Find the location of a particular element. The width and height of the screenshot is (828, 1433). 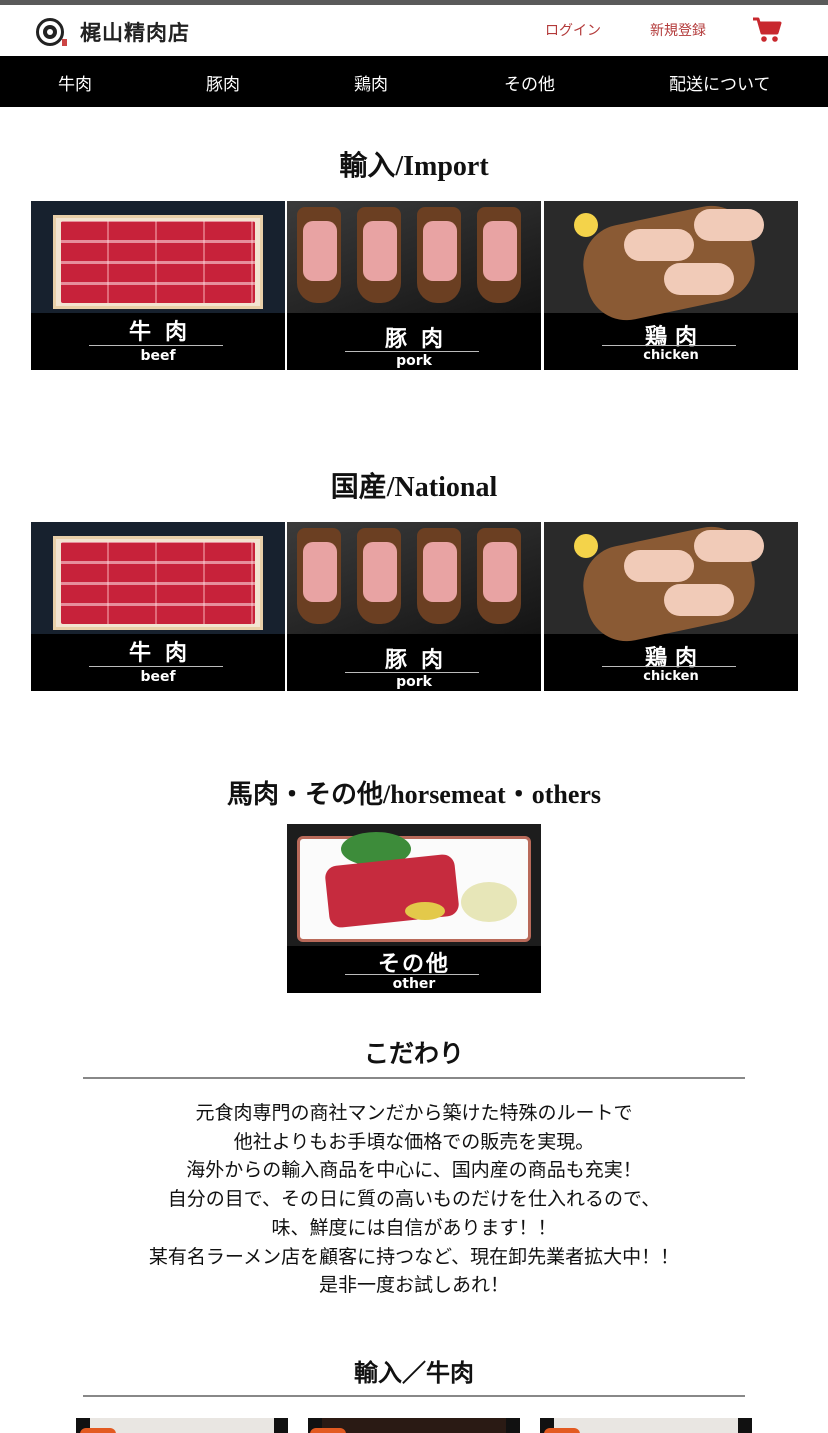

import-beef-section-title: 輸入／牛肉 is located at coordinates (414, 1374).